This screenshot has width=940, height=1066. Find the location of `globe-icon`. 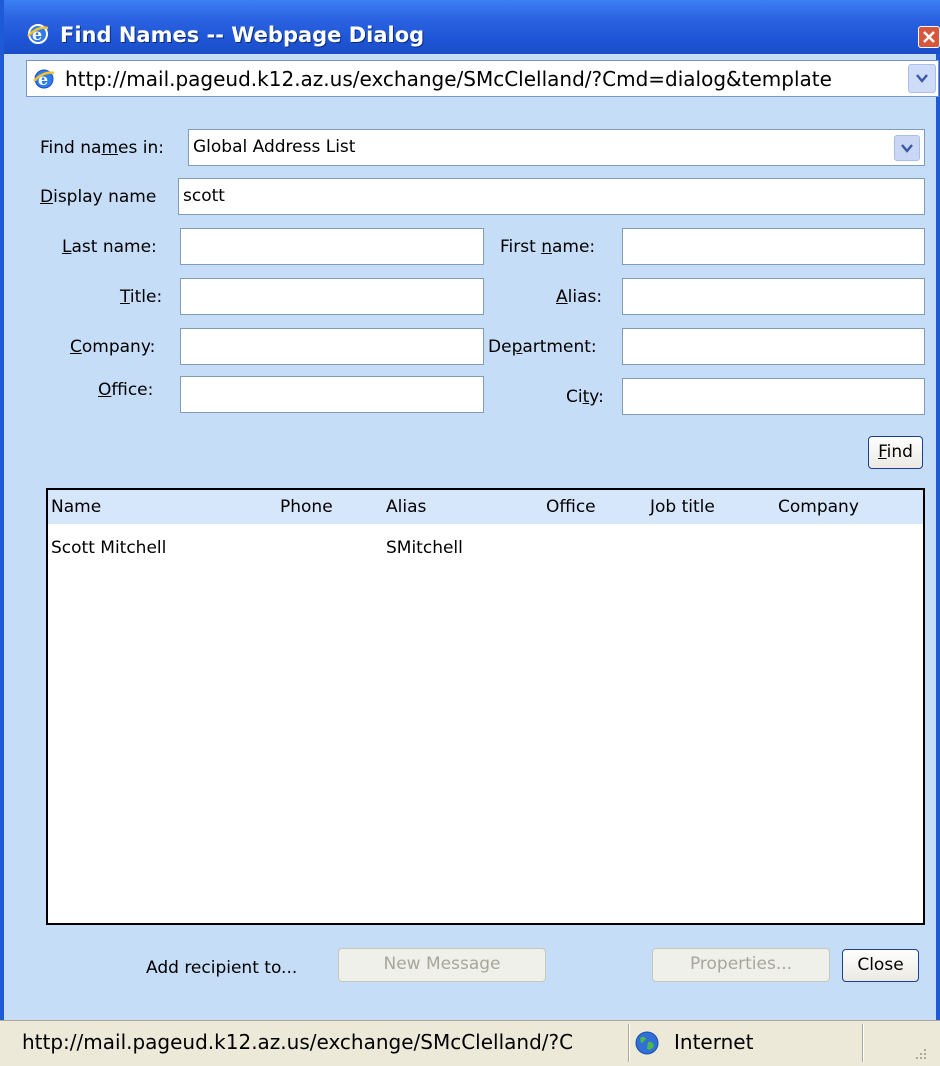

globe-icon is located at coordinates (647, 1043).